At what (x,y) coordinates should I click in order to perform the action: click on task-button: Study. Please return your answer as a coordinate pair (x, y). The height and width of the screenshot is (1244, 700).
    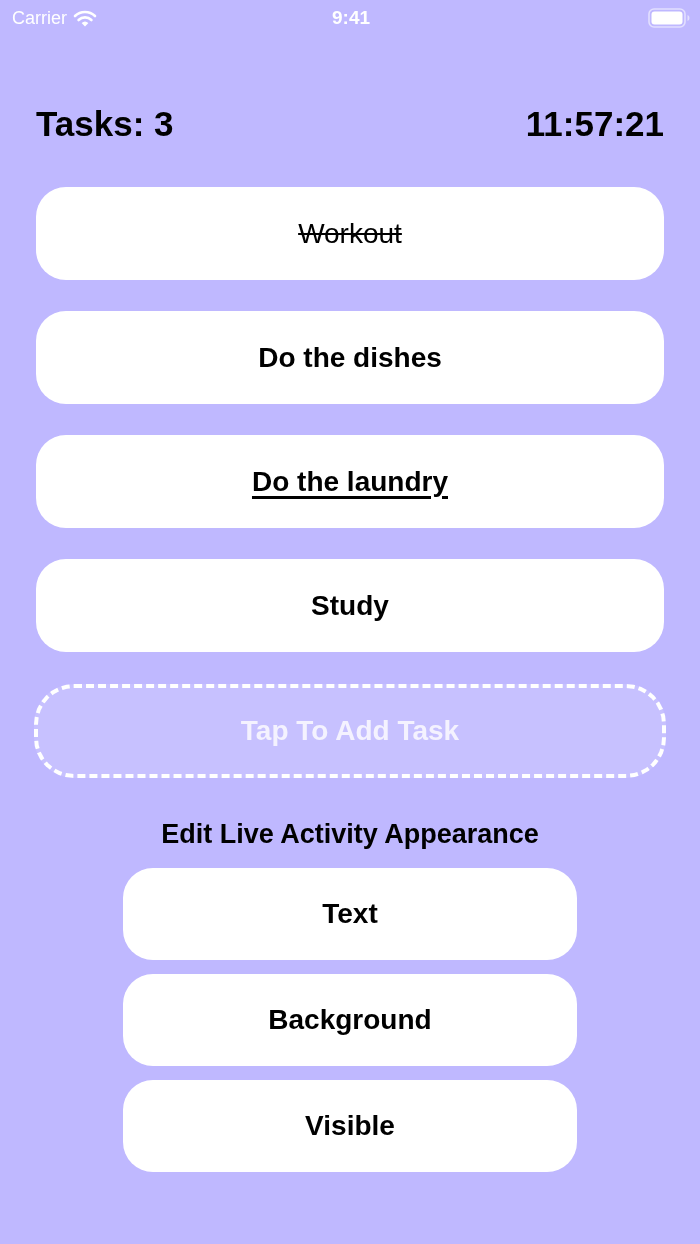
    Looking at the image, I should click on (350, 605).